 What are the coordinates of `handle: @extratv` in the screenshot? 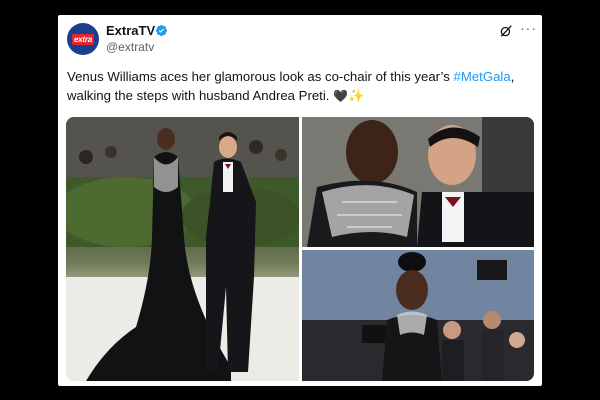 It's located at (130, 47).